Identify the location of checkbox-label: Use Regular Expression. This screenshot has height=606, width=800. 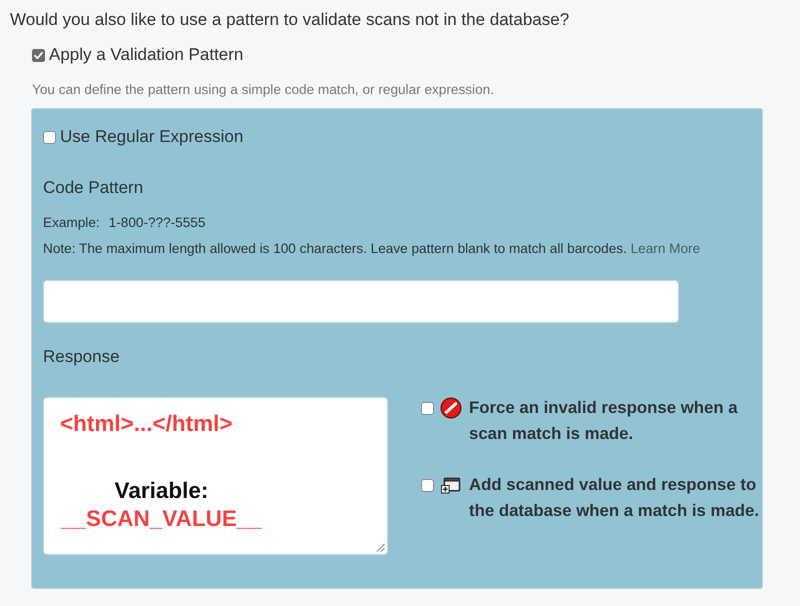
(152, 137).